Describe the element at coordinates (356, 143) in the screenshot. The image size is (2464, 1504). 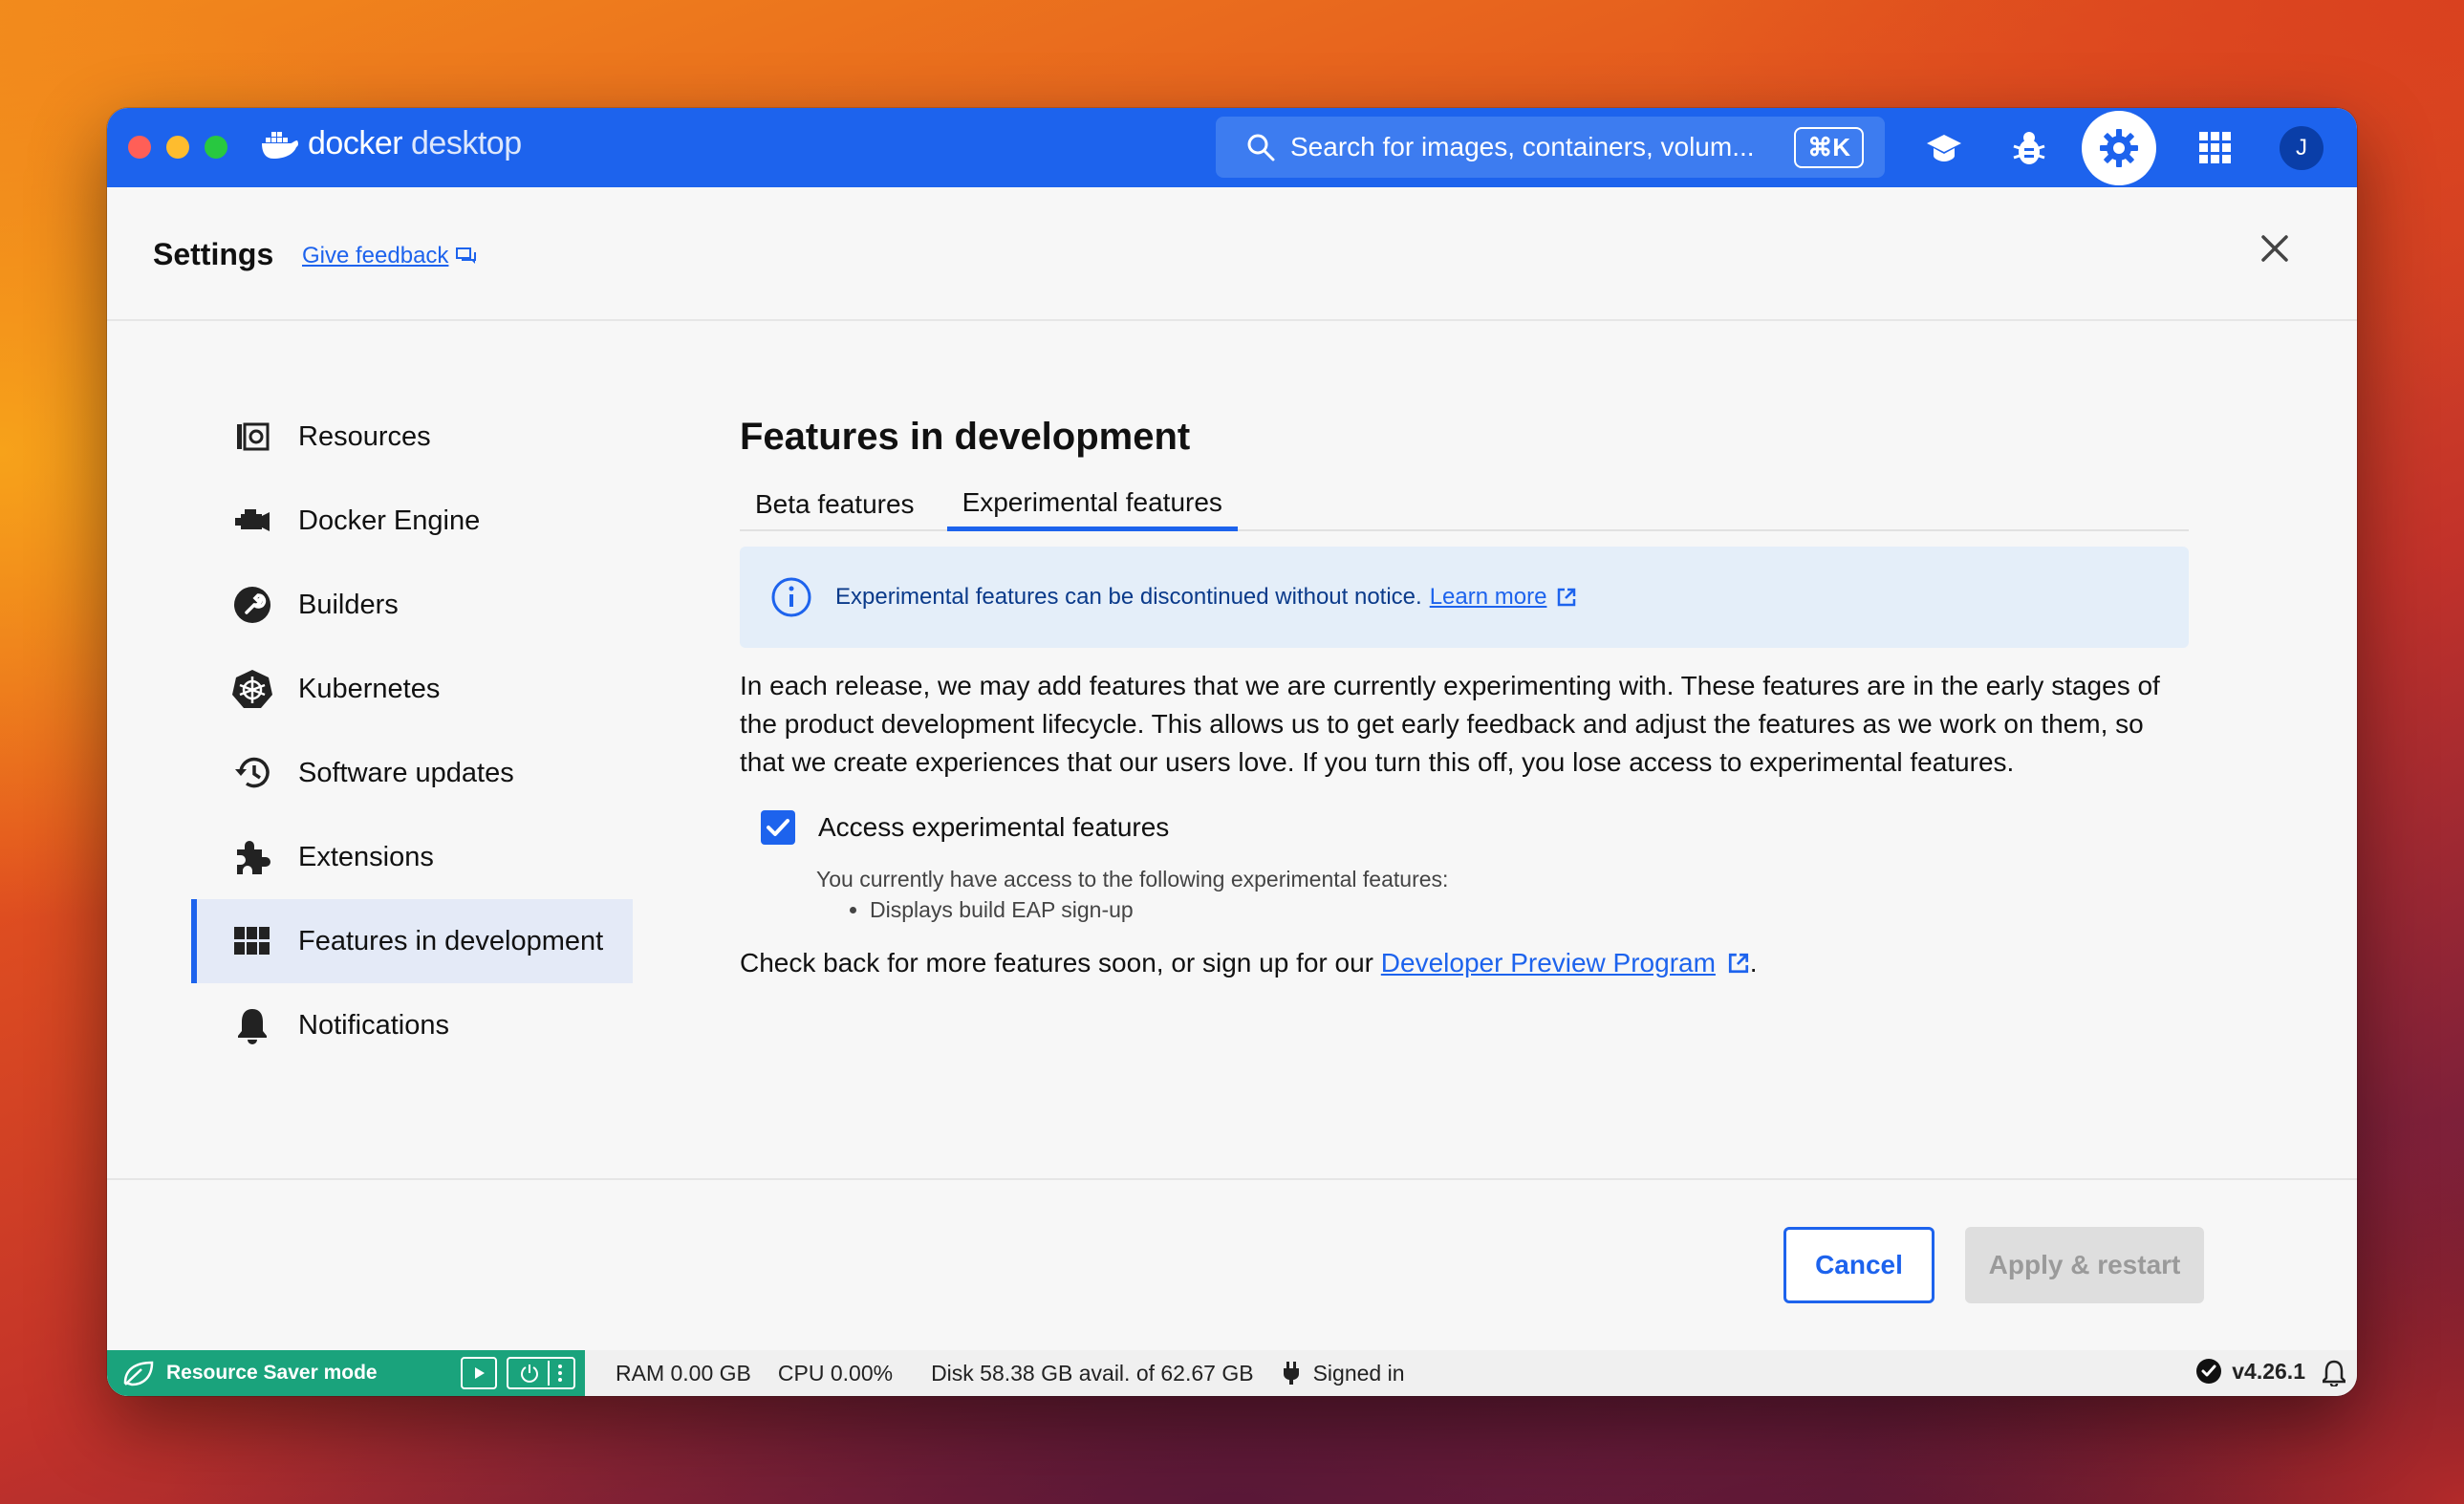
I see `brand-name: docker` at that location.